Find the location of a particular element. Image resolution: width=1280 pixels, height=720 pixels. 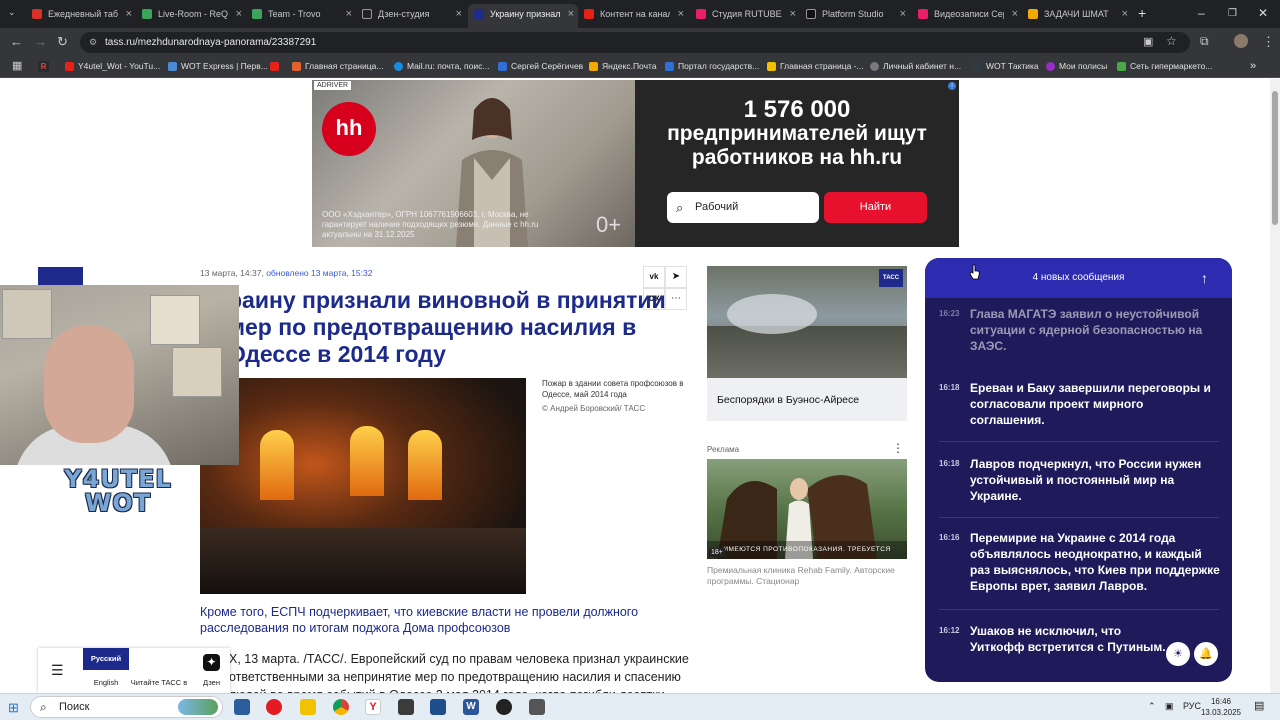

menu-icon: ⋮ is located at coordinates (1268, 42).